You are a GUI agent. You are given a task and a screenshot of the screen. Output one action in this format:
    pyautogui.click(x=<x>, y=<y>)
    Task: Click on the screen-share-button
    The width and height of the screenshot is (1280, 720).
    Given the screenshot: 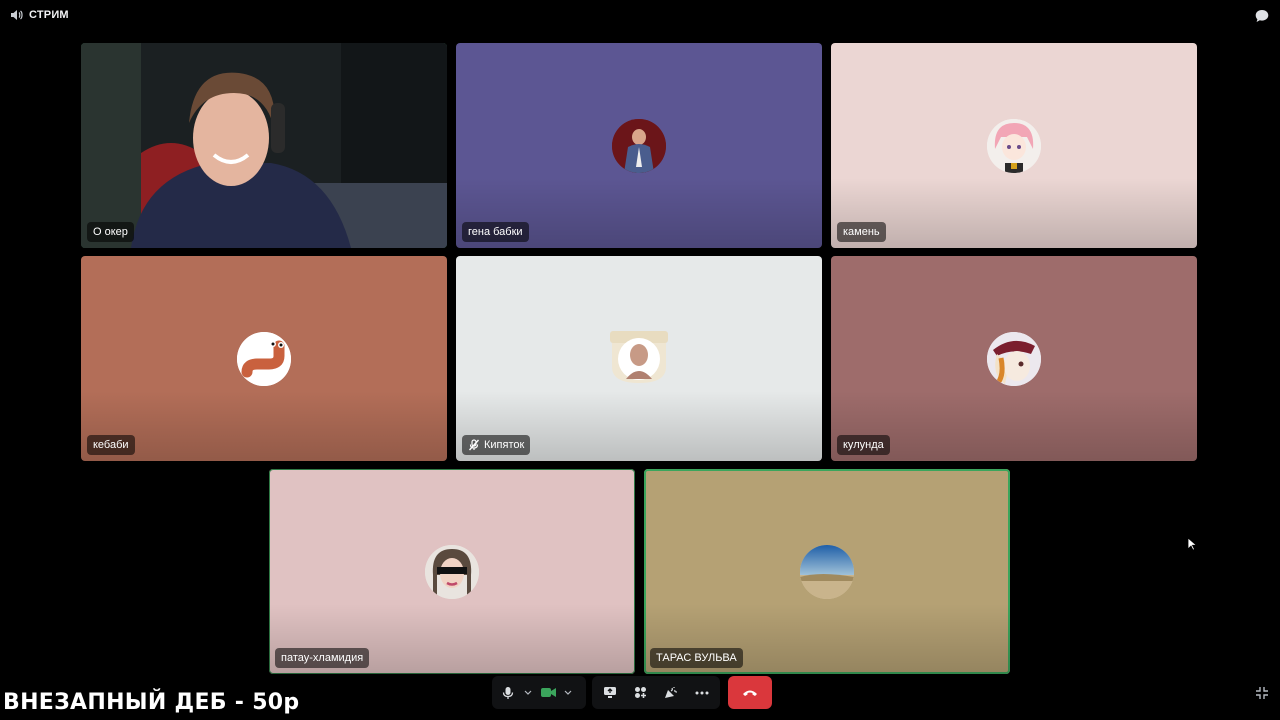 What is the action you would take?
    pyautogui.click(x=610, y=693)
    